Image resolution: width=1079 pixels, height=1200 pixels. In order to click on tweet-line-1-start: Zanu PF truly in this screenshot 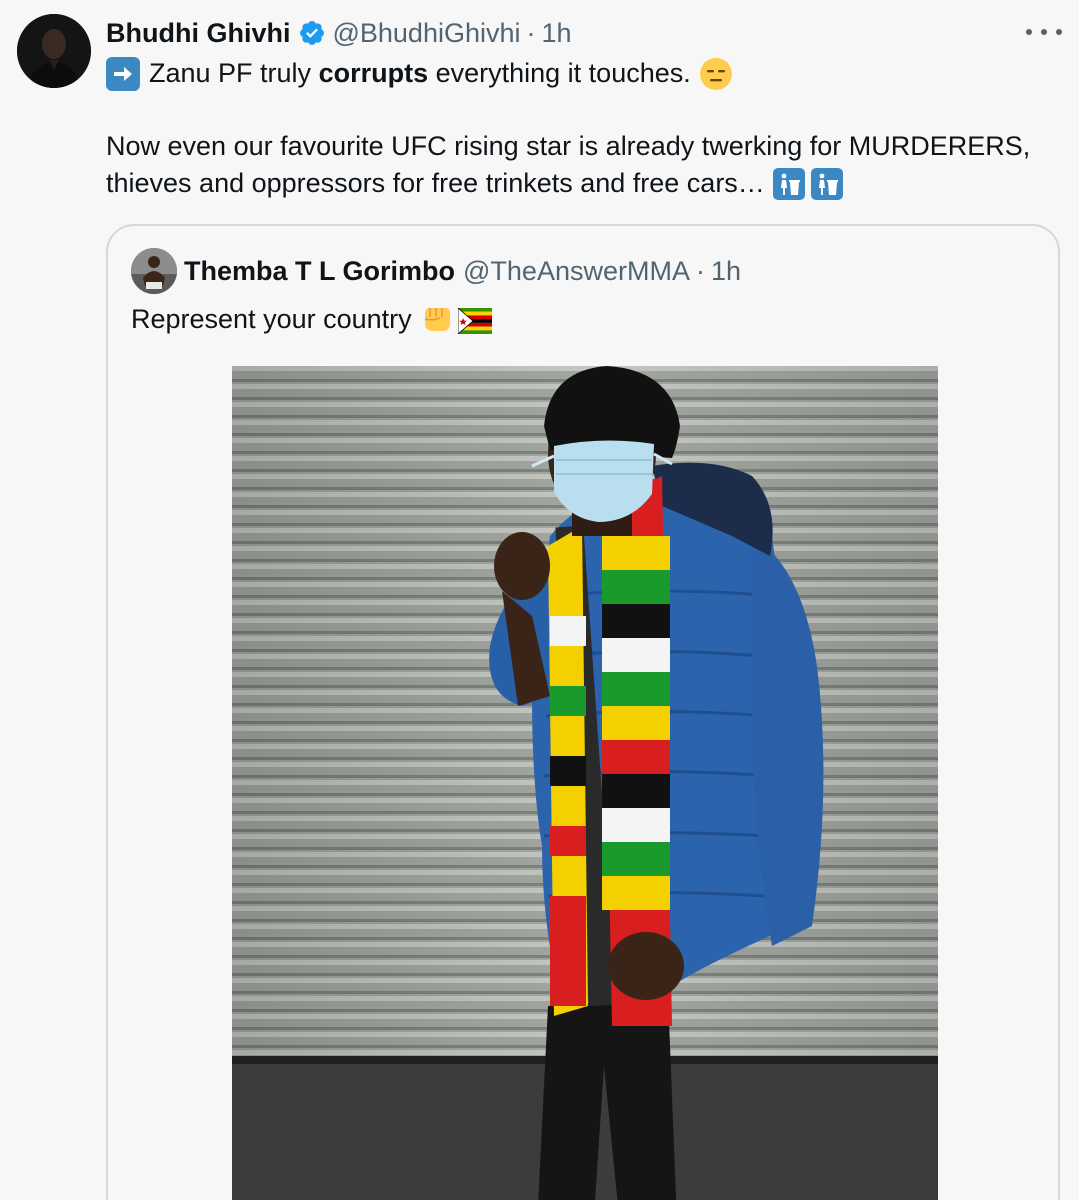, I will do `click(234, 73)`.